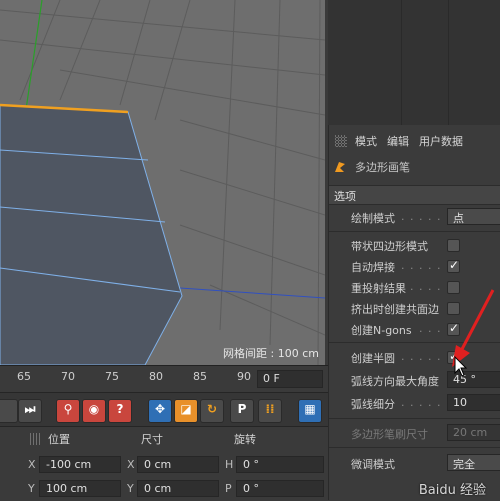  Describe the element at coordinates (178, 488) in the screenshot. I see `size-y-field: 0 cm` at that location.